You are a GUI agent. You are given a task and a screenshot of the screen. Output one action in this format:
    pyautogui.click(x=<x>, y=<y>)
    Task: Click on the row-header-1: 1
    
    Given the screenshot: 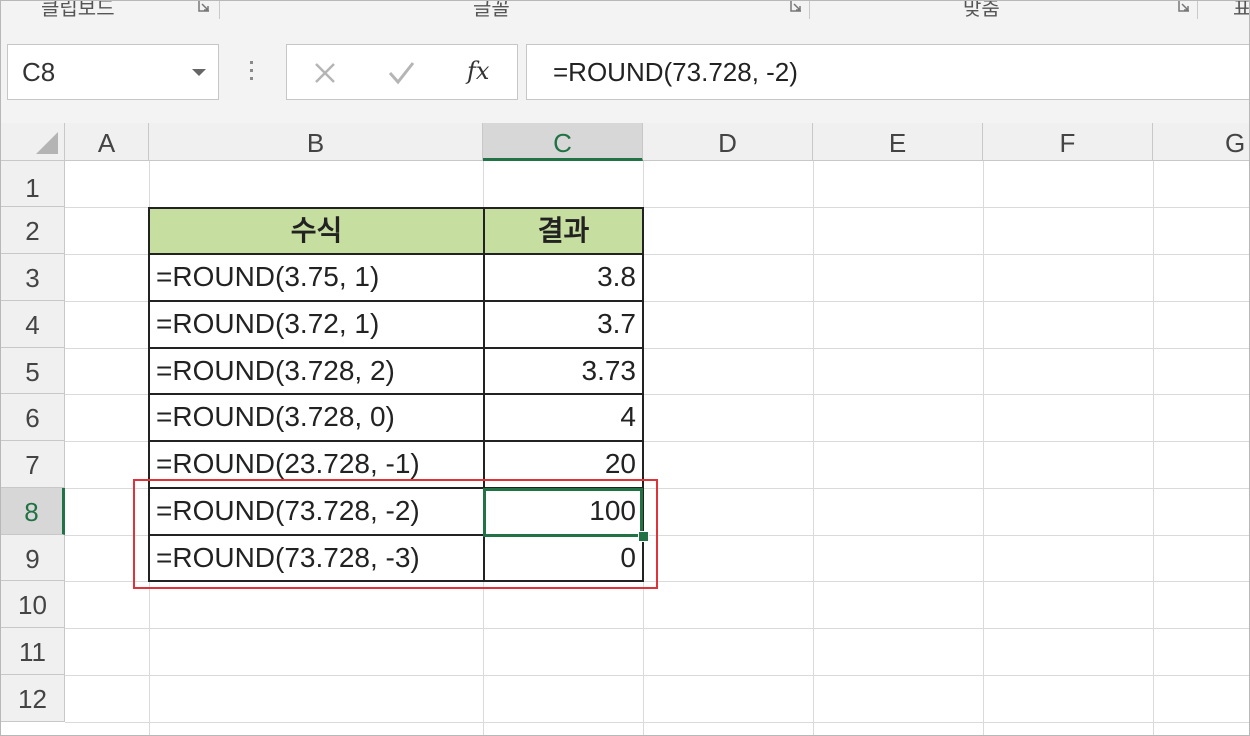 What is the action you would take?
    pyautogui.click(x=33, y=184)
    